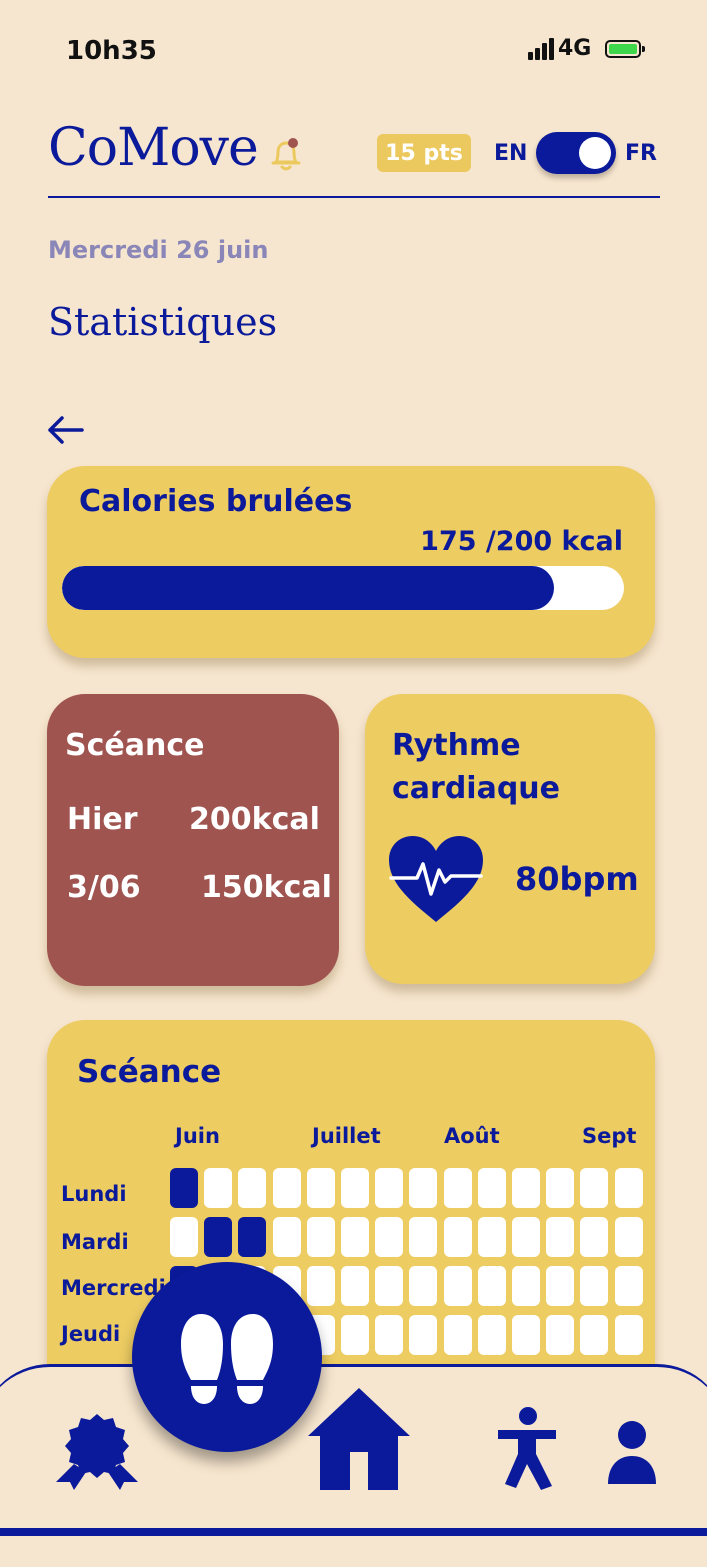 This screenshot has width=707, height=1567. I want to click on heart-rate-card: Rythme cardiaque 80bpm, so click(510, 839).